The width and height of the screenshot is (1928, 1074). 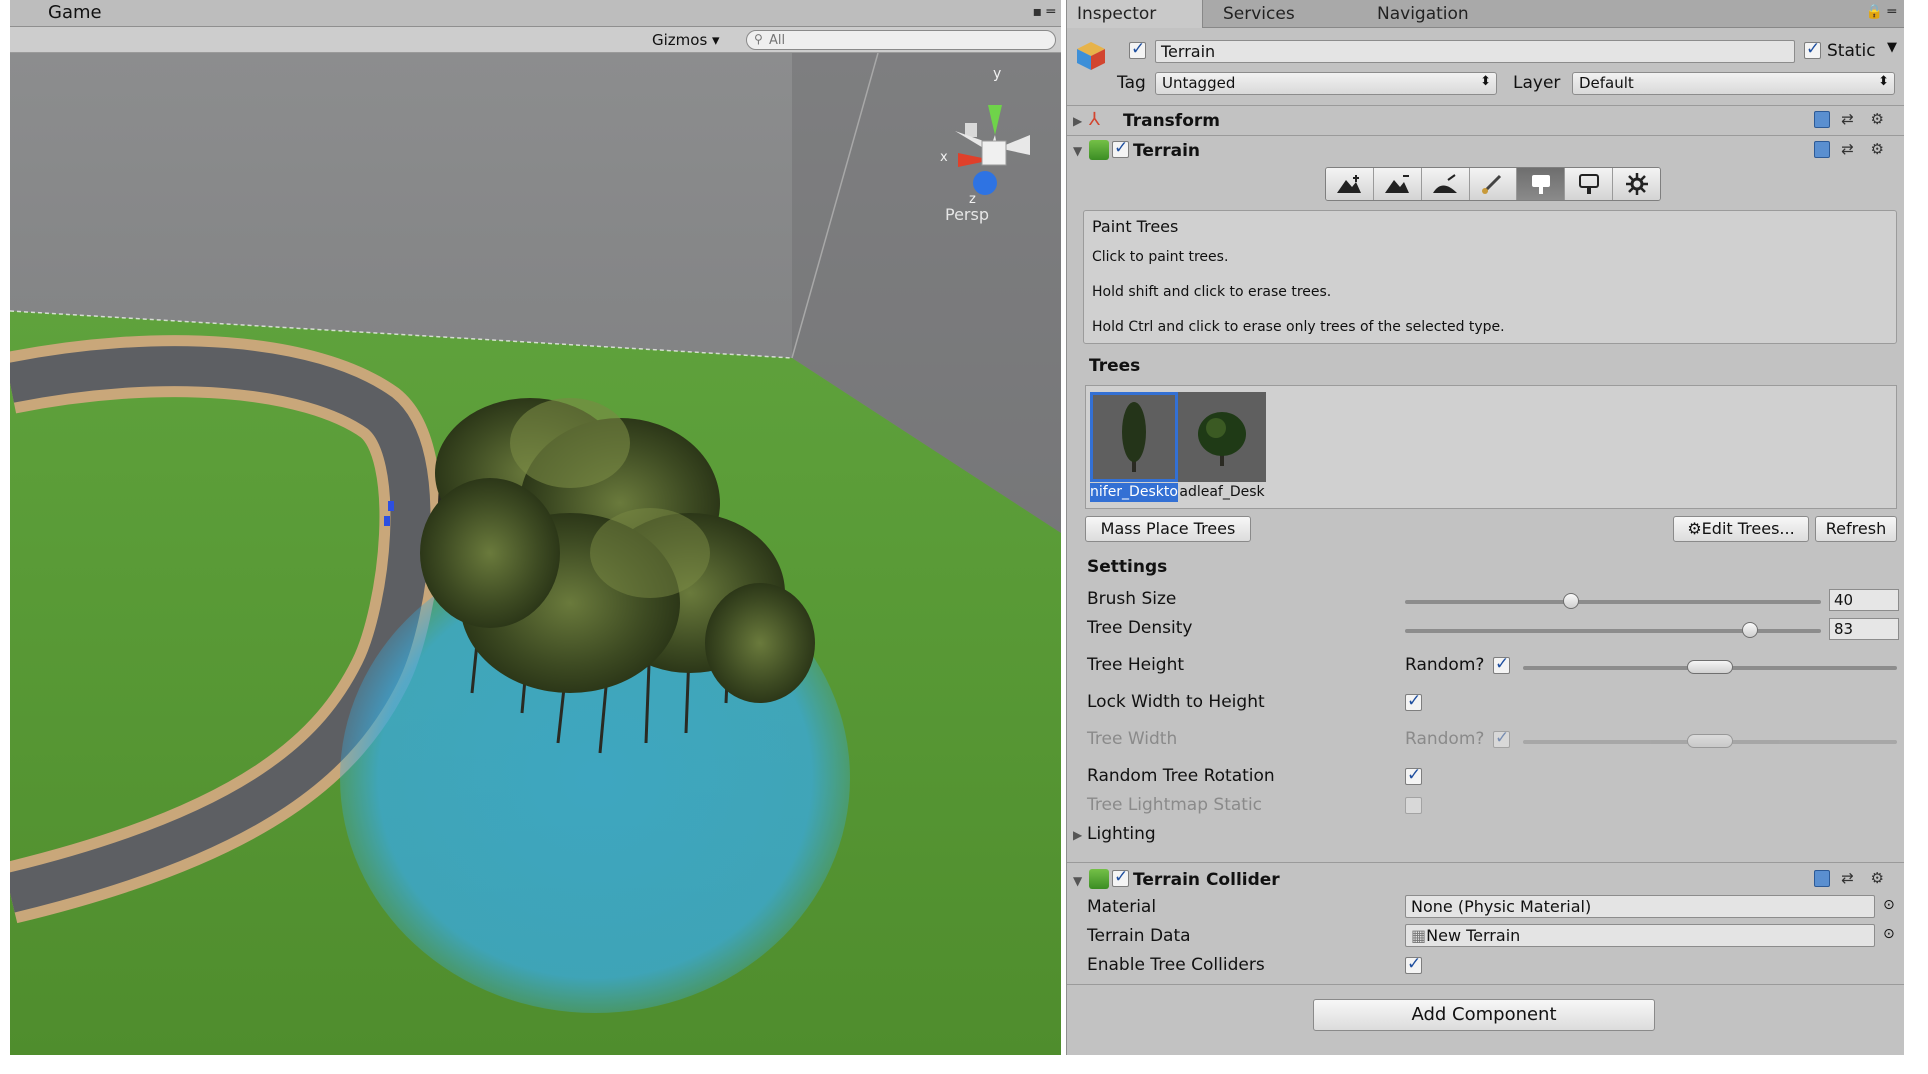 I want to click on brush-size-slider, so click(x=1613, y=601).